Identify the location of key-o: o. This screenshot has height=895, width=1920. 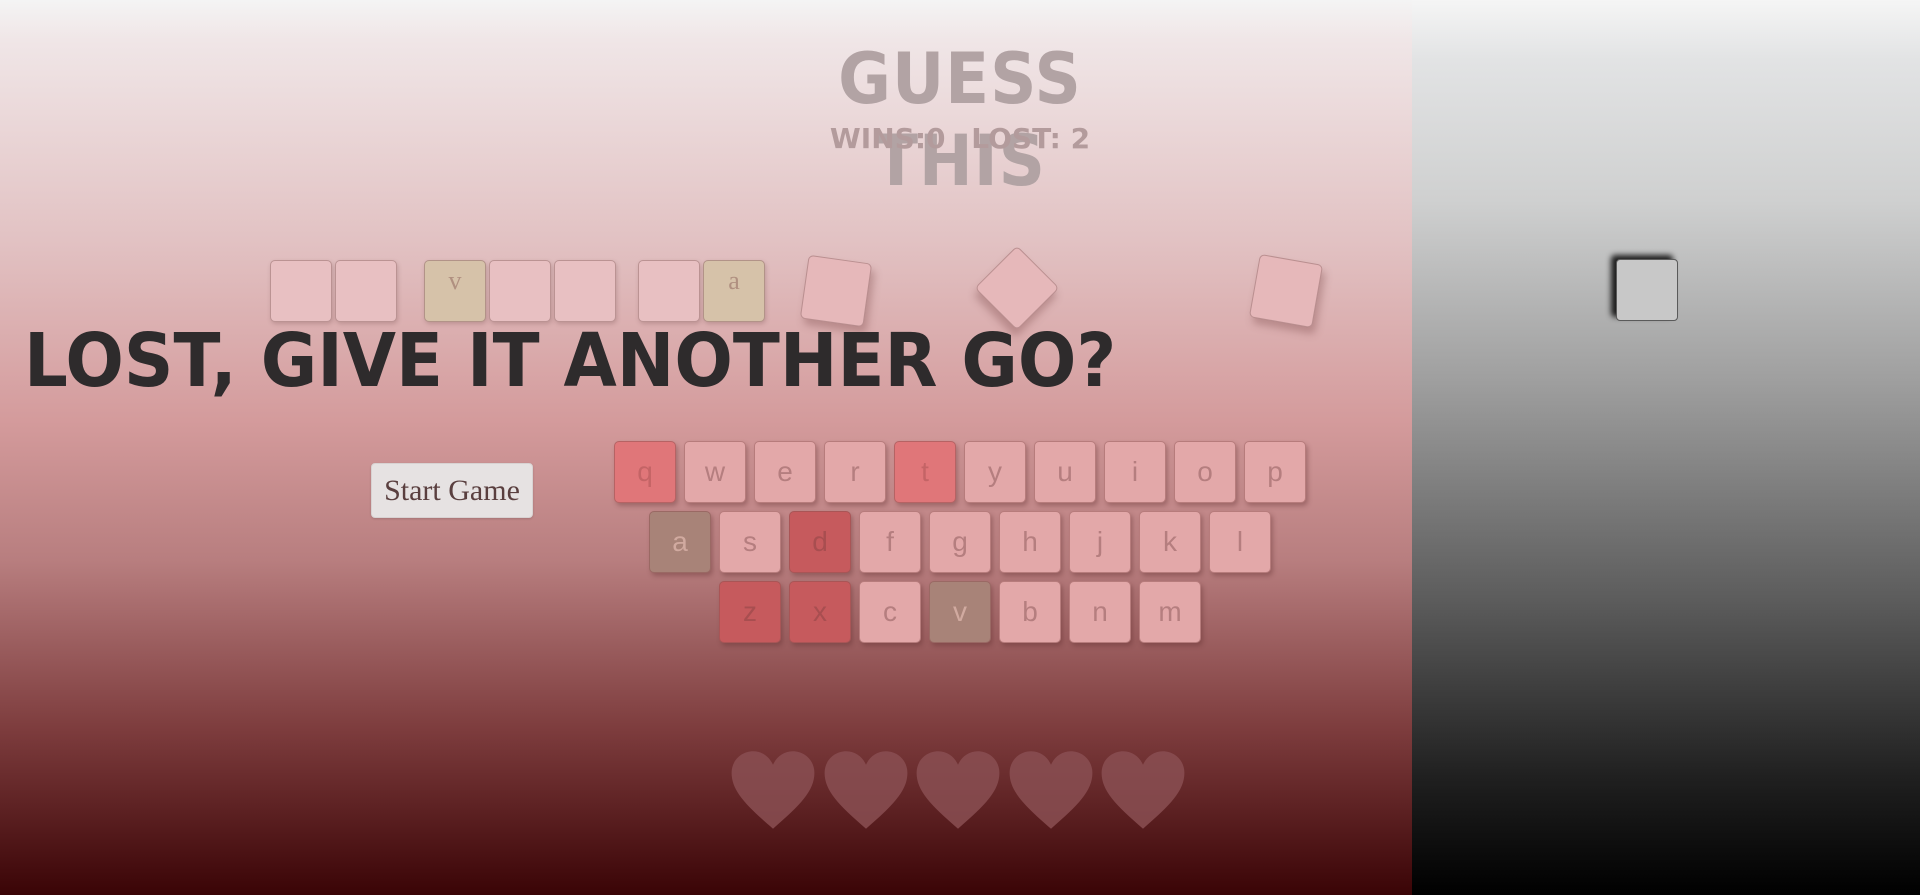
(1205, 472).